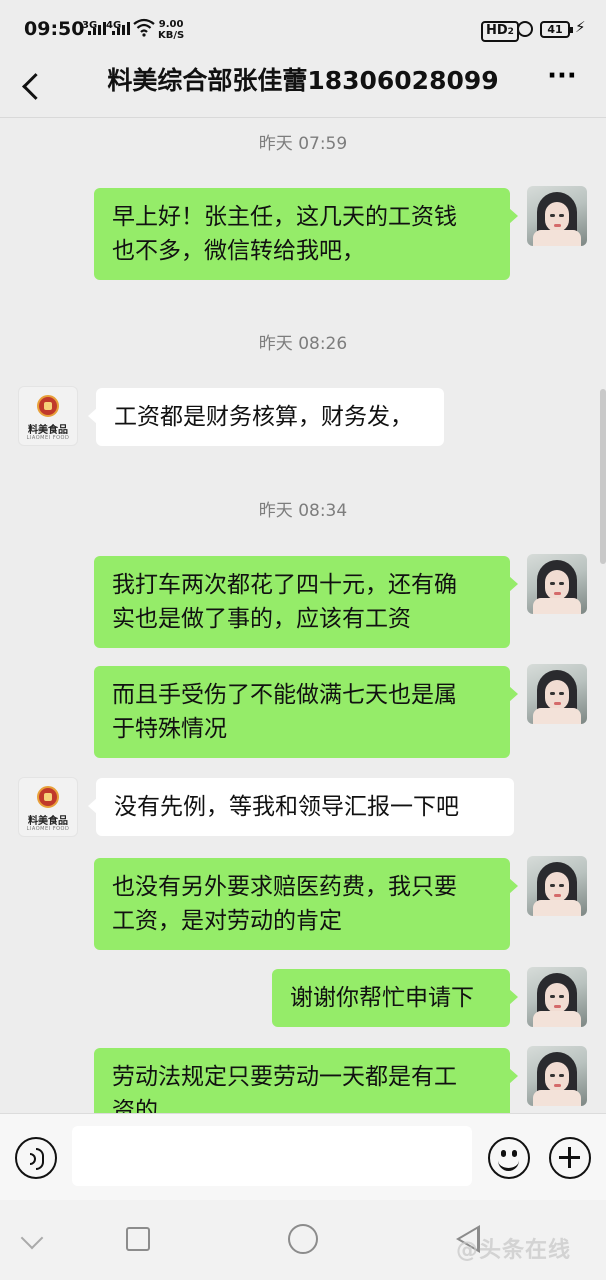 The image size is (606, 1280). I want to click on status-time: 09:50, so click(54, 29).